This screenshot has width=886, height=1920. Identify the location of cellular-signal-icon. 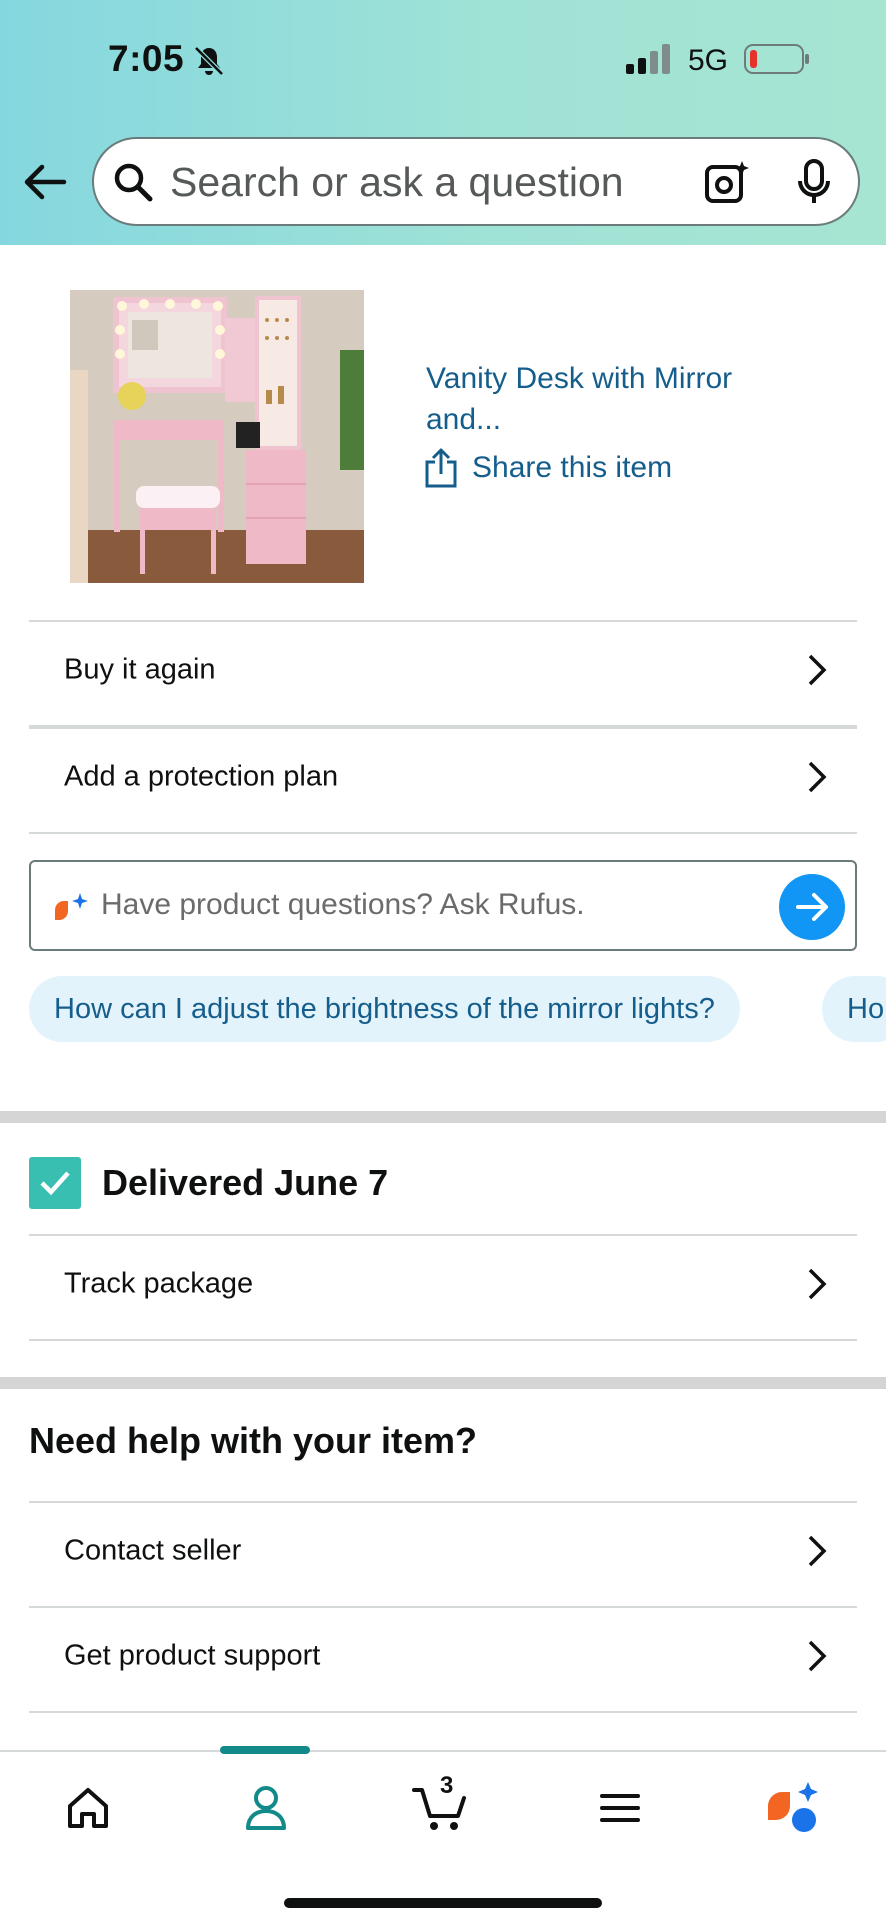
(648, 59).